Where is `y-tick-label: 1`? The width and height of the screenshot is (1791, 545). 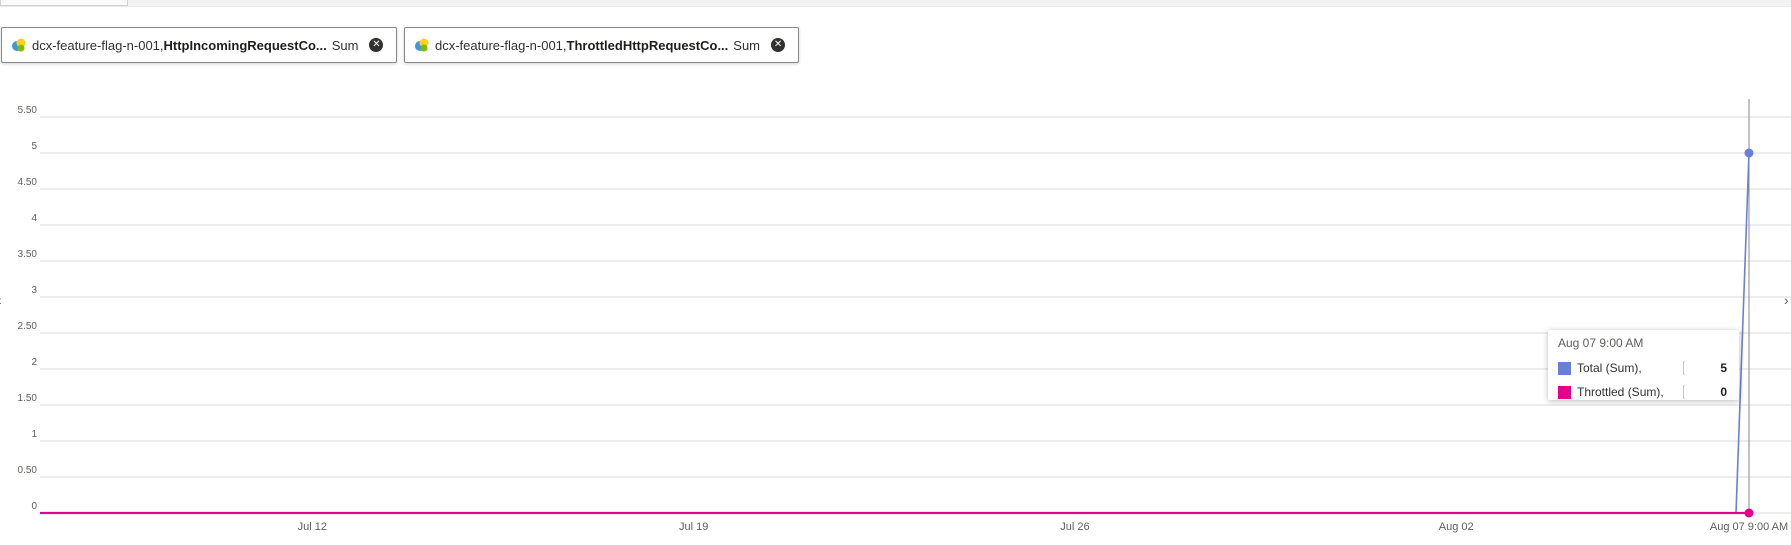
y-tick-label: 1 is located at coordinates (34, 434).